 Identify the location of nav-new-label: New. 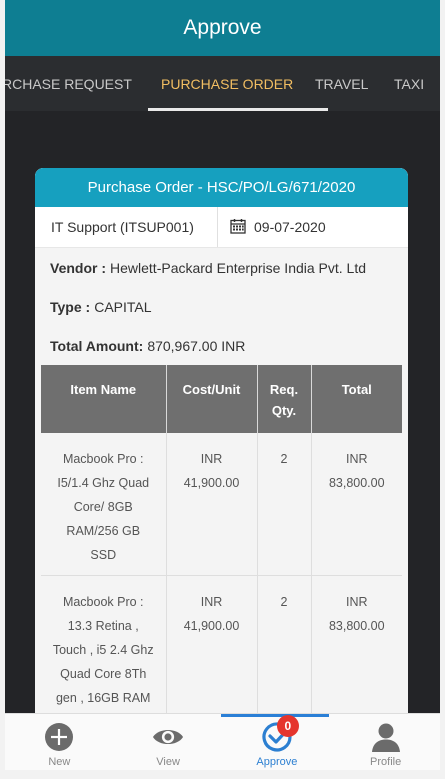
(59, 762).